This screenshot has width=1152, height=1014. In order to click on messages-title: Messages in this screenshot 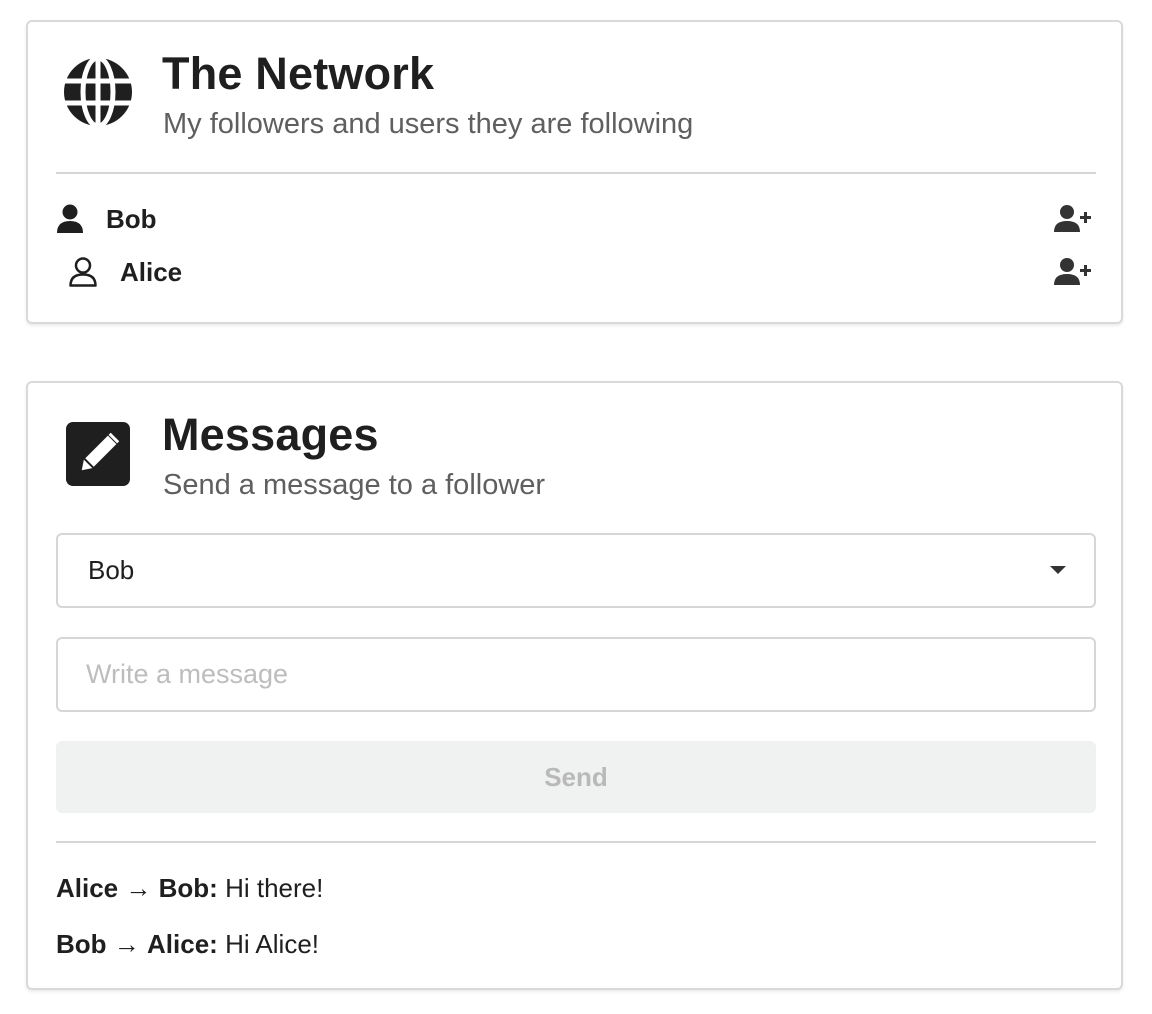, I will do `click(270, 434)`.